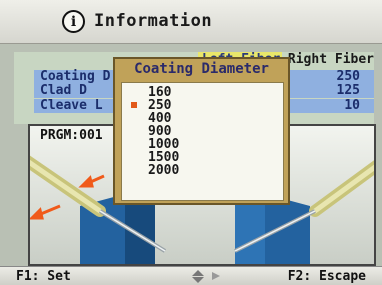 The image size is (382, 285). What do you see at coordinates (75, 76) in the screenshot?
I see `row-label: Coating D` at bounding box center [75, 76].